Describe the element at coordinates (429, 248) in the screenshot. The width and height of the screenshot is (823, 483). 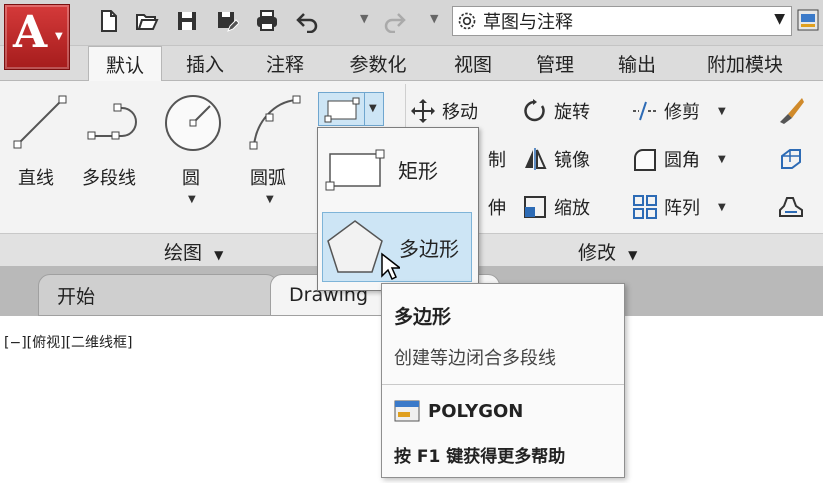
I see `menu-item-polygon-label: 多边形` at that location.